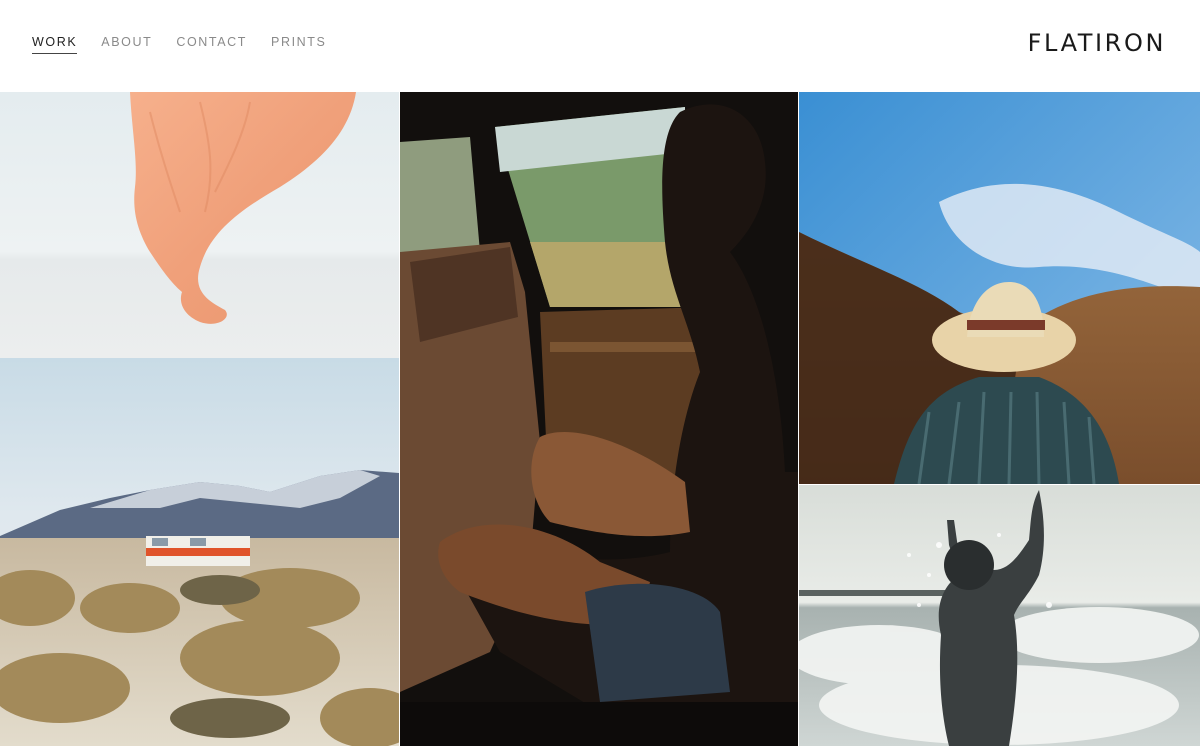 The image size is (1200, 746). What do you see at coordinates (298, 44) in the screenshot?
I see `nav-item-prints: PRINTS` at bounding box center [298, 44].